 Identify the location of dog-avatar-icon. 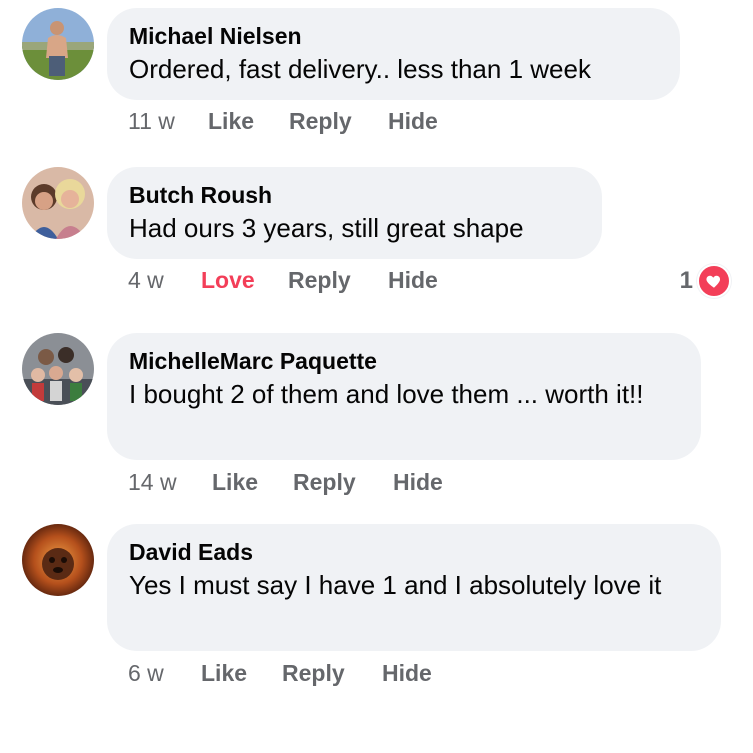
(58, 560).